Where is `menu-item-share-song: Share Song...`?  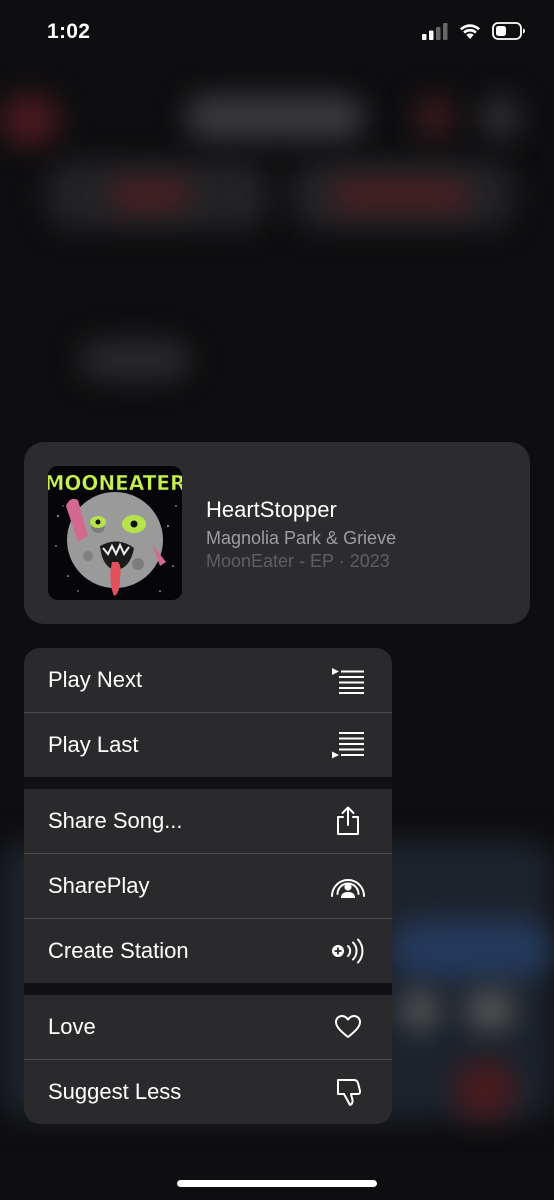 menu-item-share-song: Share Song... is located at coordinates (208, 821).